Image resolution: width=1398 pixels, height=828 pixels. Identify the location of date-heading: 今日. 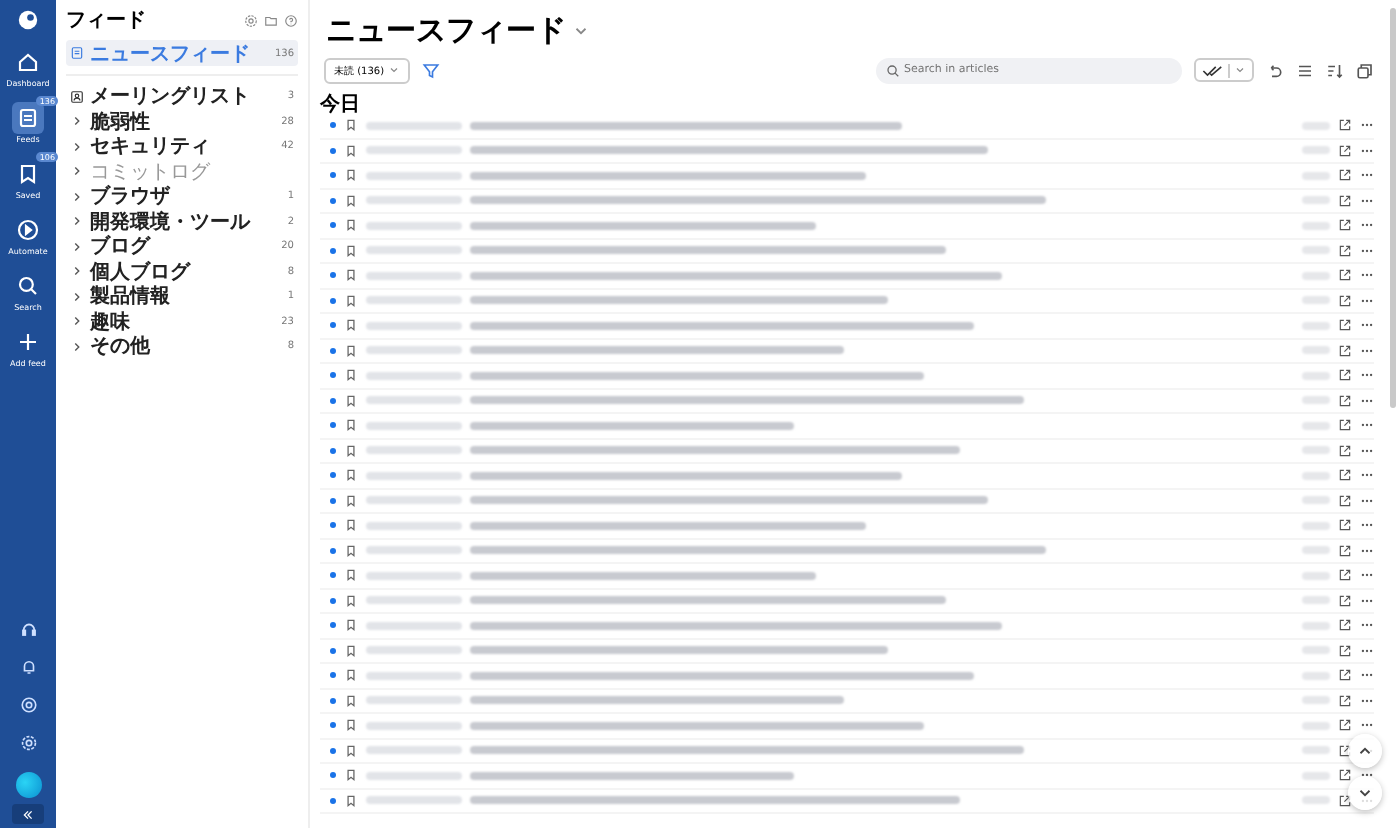
(341, 102).